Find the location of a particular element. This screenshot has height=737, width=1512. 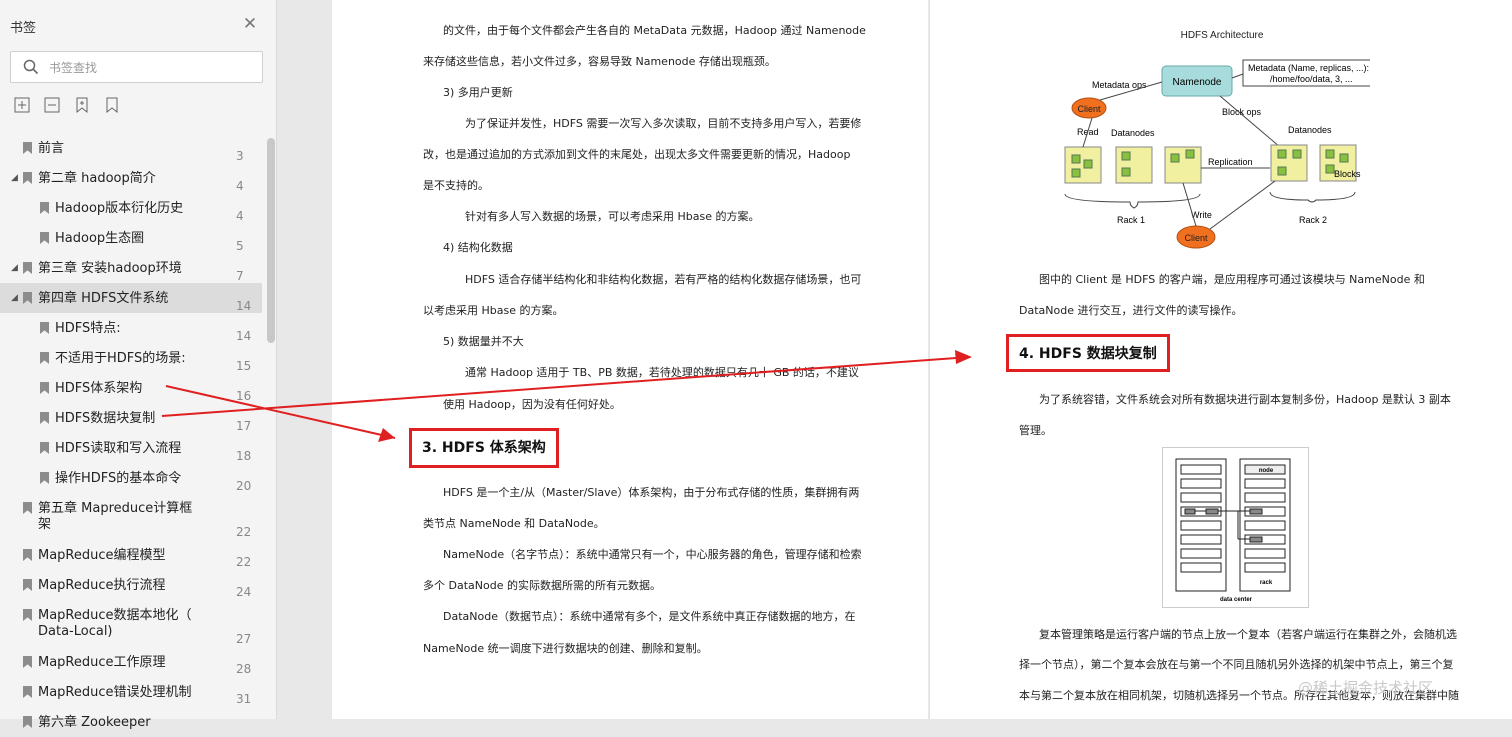

search-box is located at coordinates (136, 67).